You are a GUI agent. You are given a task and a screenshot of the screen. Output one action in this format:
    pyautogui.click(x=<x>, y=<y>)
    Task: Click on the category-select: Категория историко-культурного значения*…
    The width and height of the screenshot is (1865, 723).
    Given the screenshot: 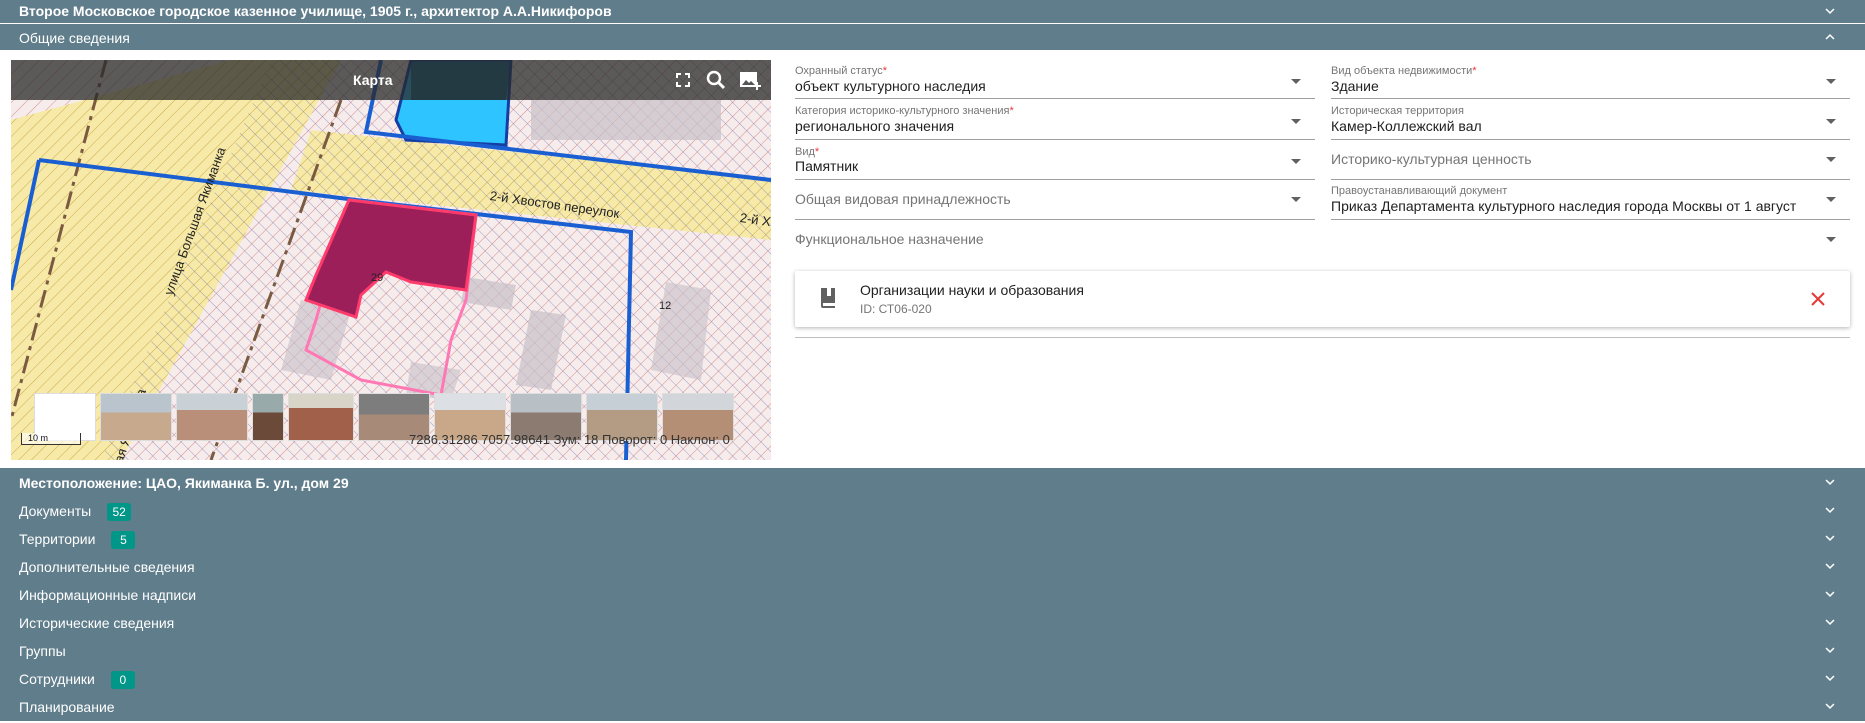 What is the action you would take?
    pyautogui.click(x=1055, y=121)
    